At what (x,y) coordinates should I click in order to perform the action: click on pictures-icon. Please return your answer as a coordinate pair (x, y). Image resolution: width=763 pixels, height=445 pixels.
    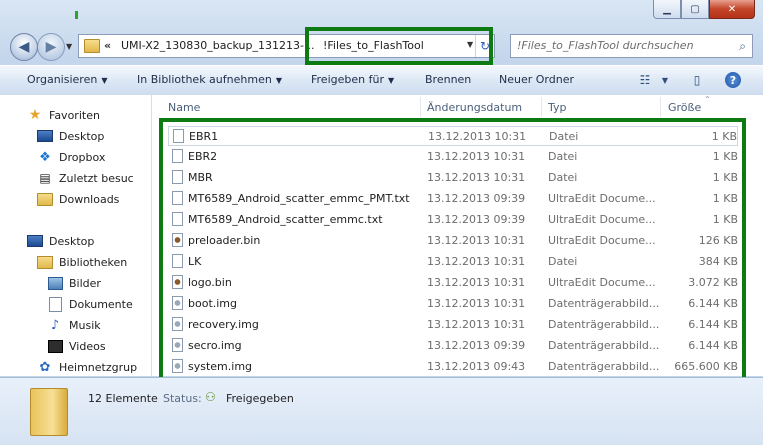
    Looking at the image, I should click on (55, 283).